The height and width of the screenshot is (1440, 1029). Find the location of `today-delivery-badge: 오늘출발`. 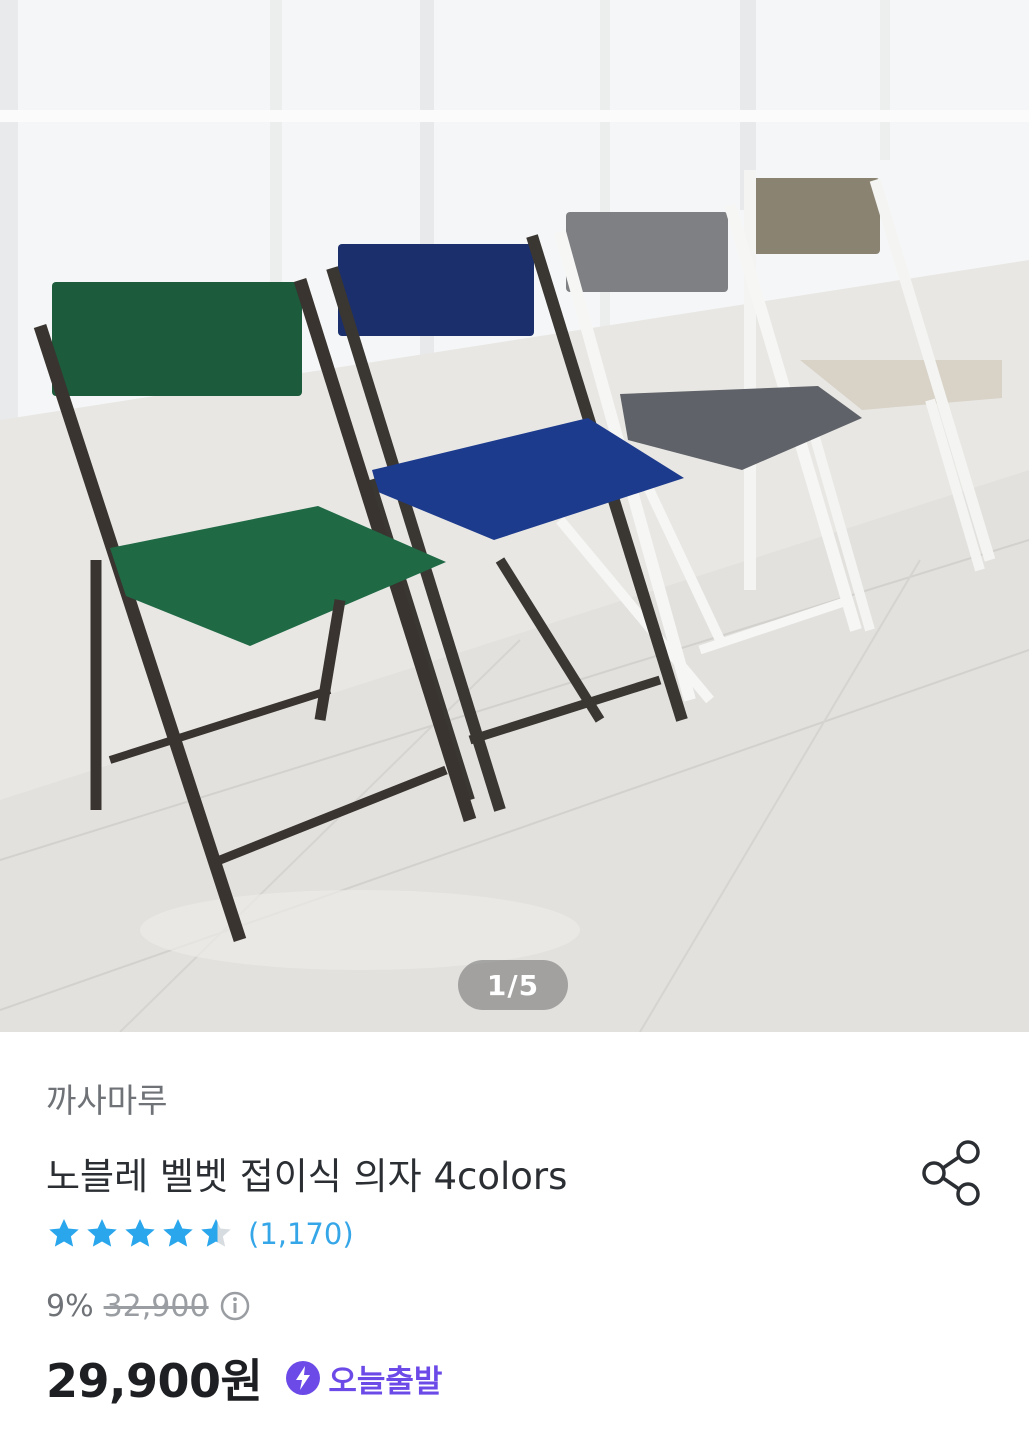

today-delivery-badge: 오늘출발 is located at coordinates (363, 1378).